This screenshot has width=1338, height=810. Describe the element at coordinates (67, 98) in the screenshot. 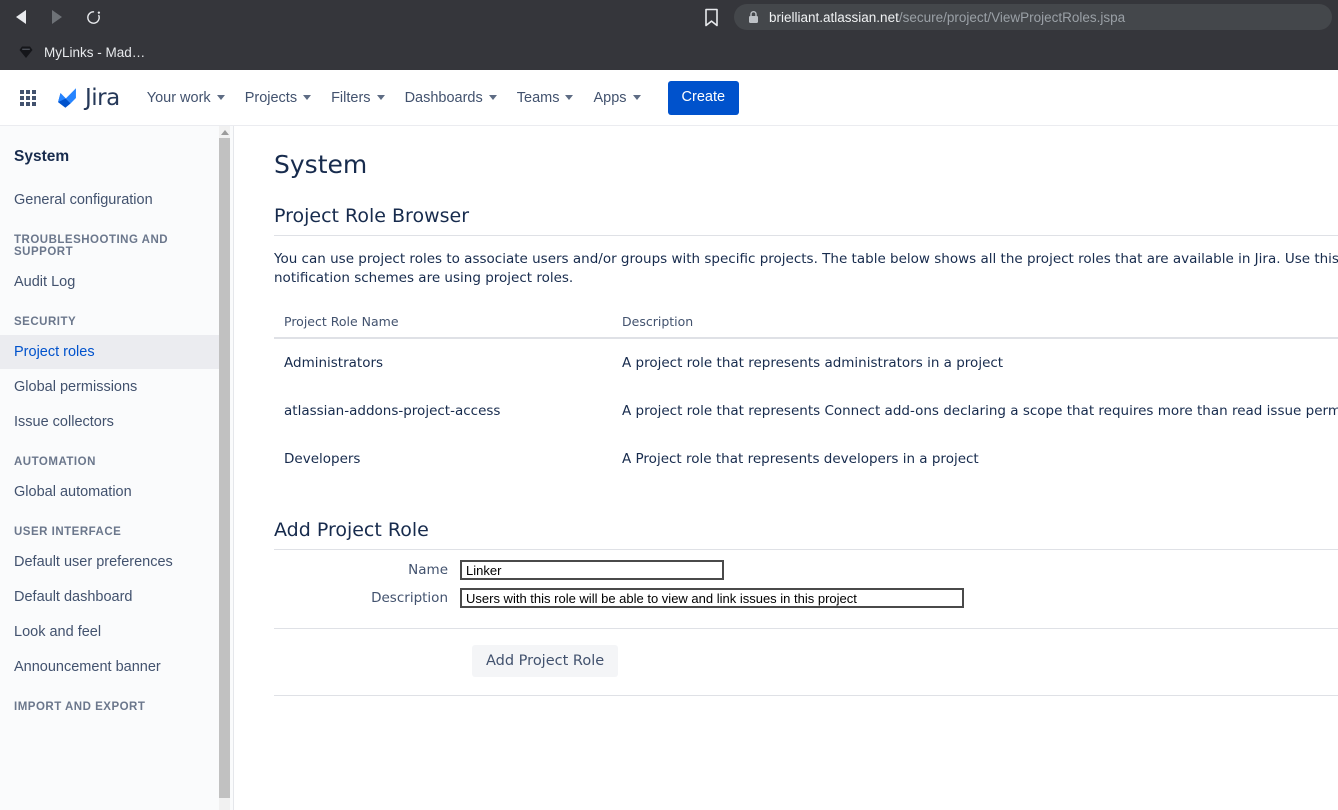

I see `jira-logo-icon` at that location.